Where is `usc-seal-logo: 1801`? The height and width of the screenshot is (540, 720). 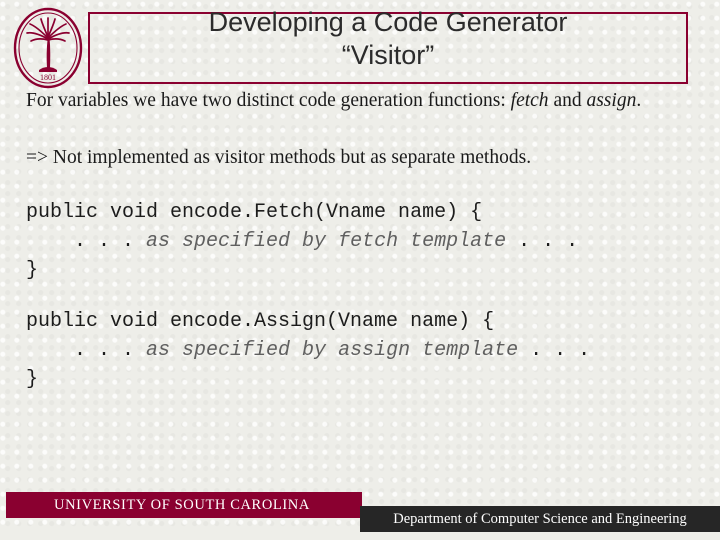
usc-seal-logo: 1801 is located at coordinates (48, 48).